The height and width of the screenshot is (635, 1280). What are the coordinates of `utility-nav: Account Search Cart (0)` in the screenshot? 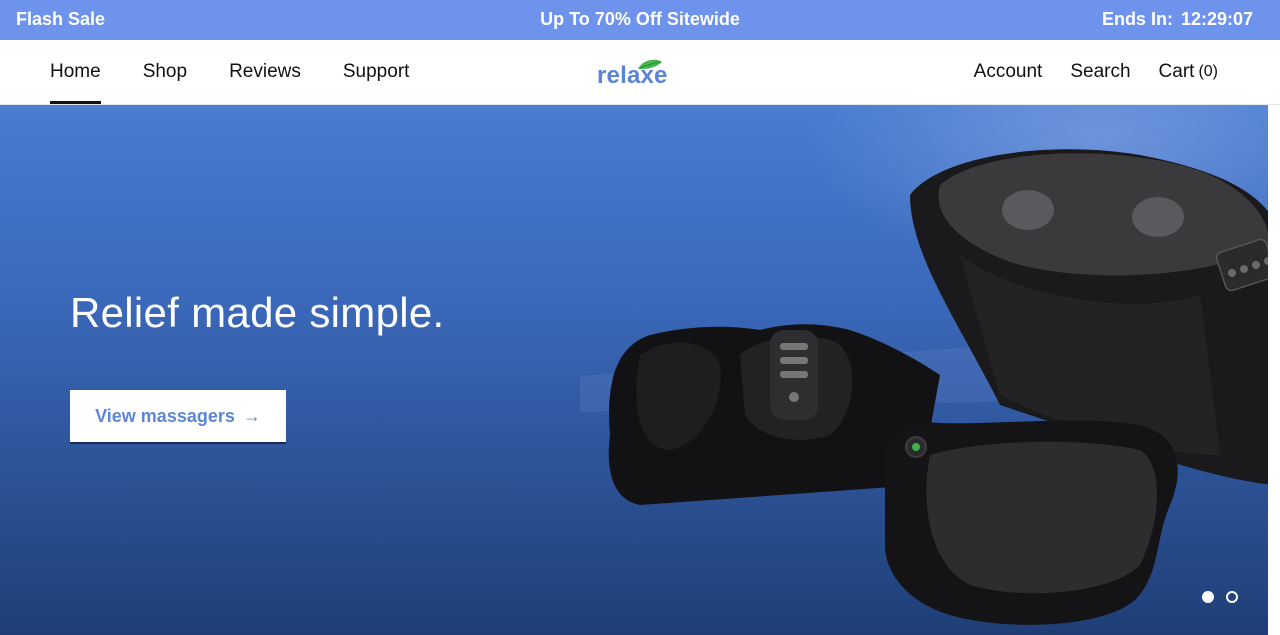 It's located at (1082, 72).